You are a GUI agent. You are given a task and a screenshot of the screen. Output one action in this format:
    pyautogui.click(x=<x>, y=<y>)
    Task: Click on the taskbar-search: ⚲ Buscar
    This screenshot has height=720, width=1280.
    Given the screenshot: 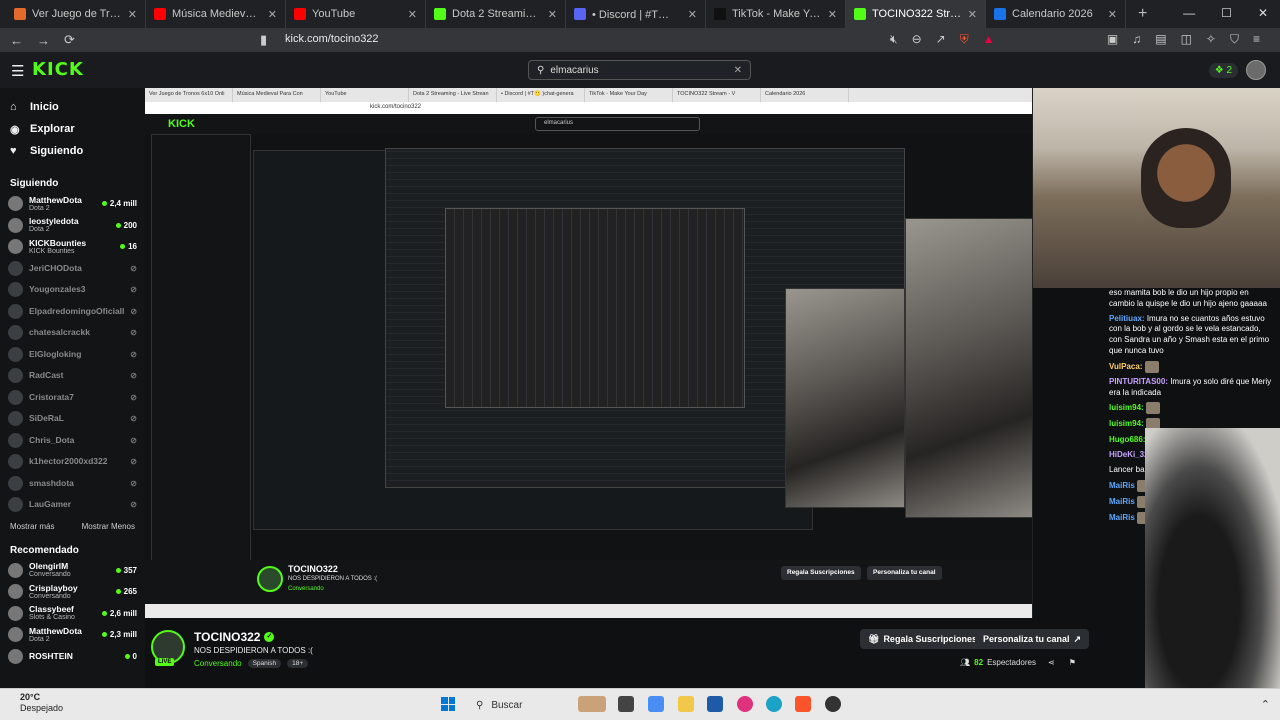 What is the action you would take?
    pyautogui.click(x=516, y=705)
    